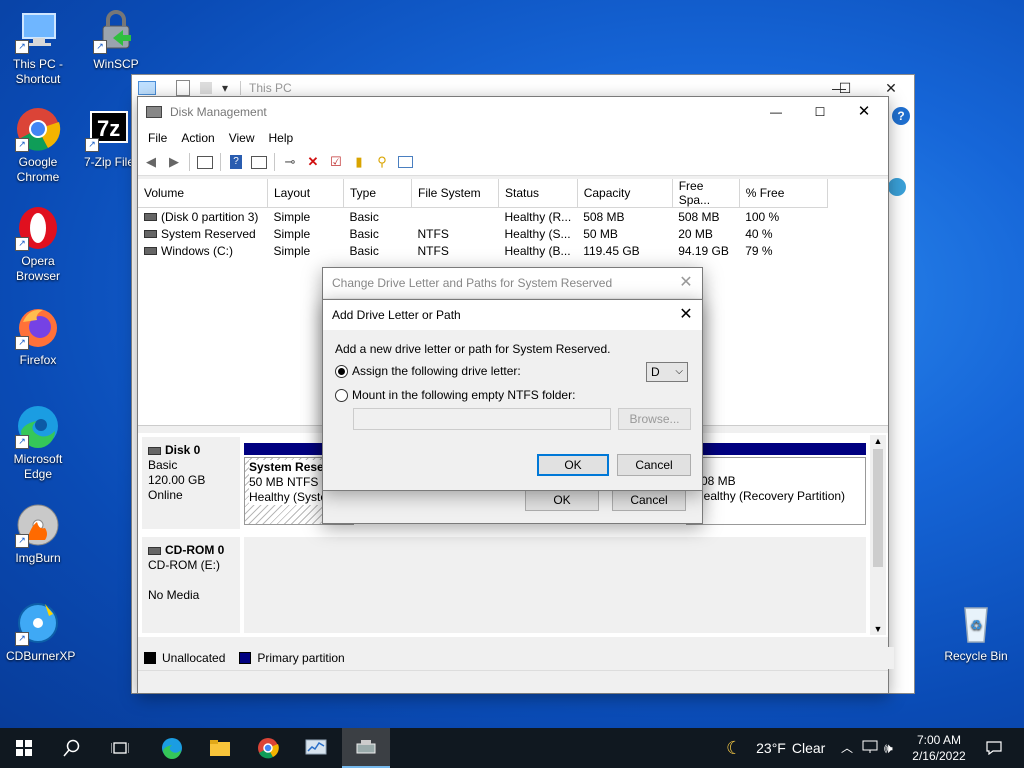 The width and height of the screenshot is (1024, 768). I want to click on taskbar-edge, so click(172, 748).